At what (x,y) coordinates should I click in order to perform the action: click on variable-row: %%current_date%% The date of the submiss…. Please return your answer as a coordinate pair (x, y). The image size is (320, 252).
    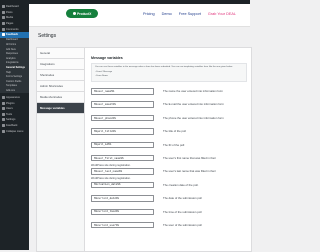
    Looking at the image, I should click on (169, 201).